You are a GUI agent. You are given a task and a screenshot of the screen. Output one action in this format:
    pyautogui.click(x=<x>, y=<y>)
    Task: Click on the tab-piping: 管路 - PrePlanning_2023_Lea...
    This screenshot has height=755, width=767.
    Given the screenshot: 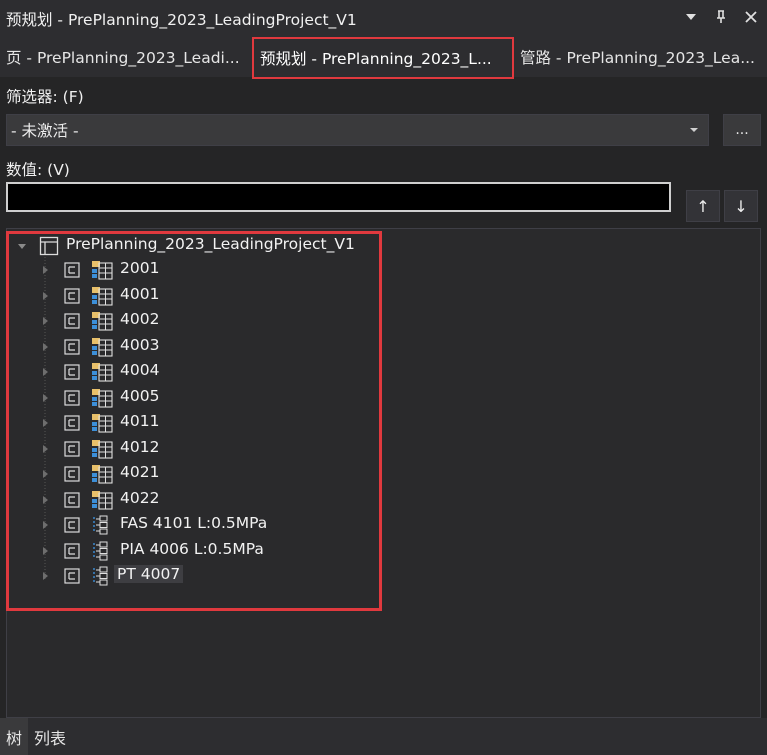 What is the action you would take?
    pyautogui.click(x=640, y=57)
    